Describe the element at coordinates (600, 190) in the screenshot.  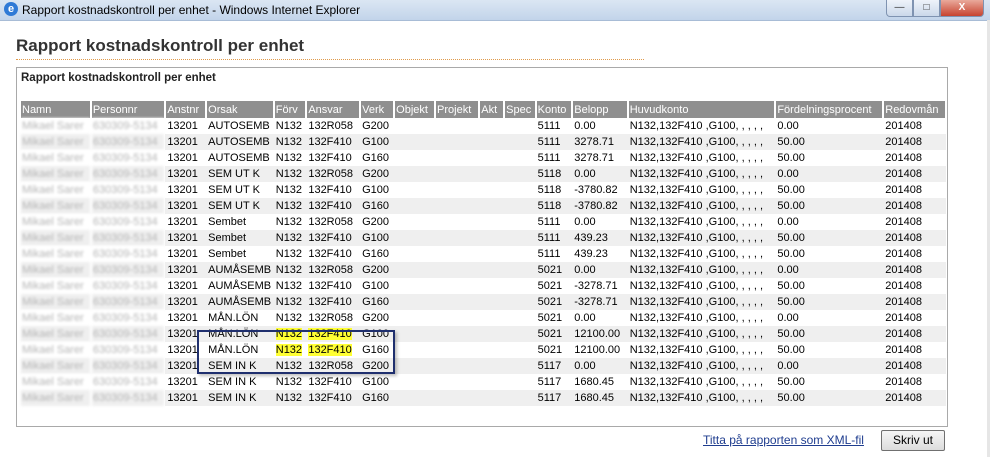
I see `table-cell: -3780.82` at that location.